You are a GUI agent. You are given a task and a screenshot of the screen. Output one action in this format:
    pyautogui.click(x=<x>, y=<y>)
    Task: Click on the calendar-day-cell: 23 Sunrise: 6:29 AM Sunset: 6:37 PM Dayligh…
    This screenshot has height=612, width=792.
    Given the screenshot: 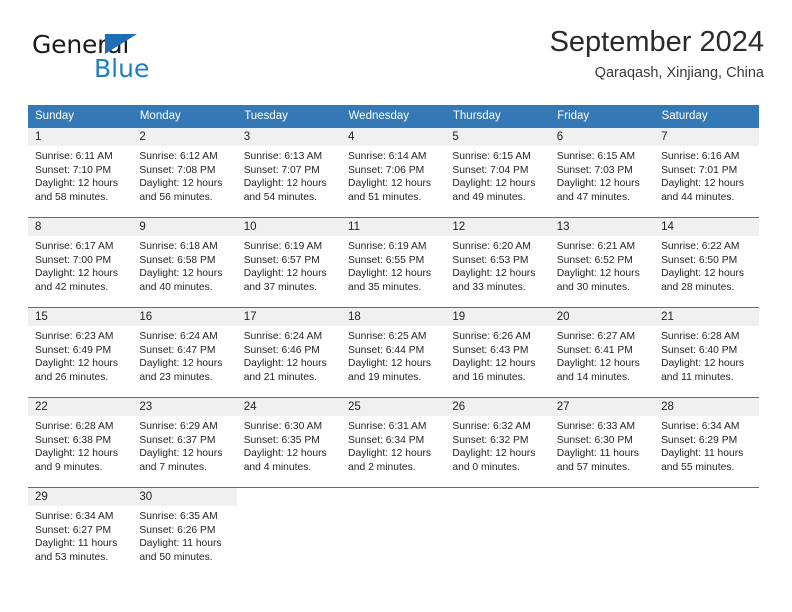 What is the action you would take?
    pyautogui.click(x=184, y=442)
    